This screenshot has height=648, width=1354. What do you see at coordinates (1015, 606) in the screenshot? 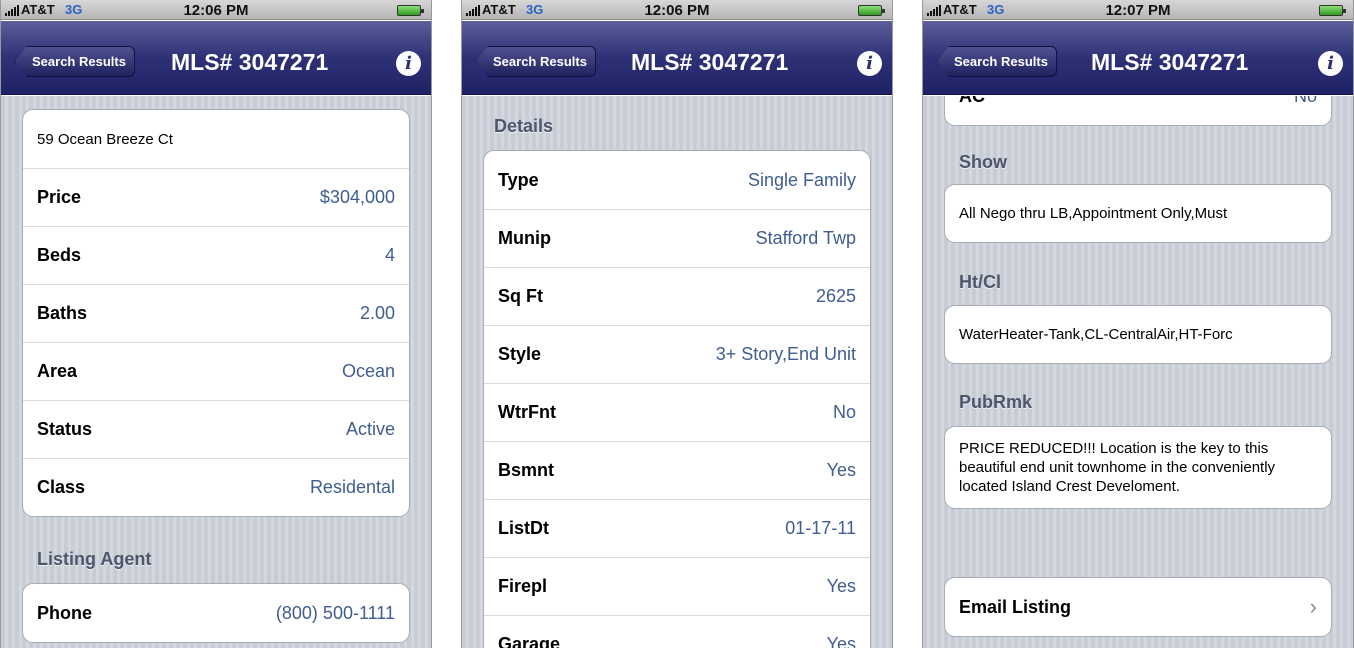
I see `email-listing-label: Email Listing` at bounding box center [1015, 606].